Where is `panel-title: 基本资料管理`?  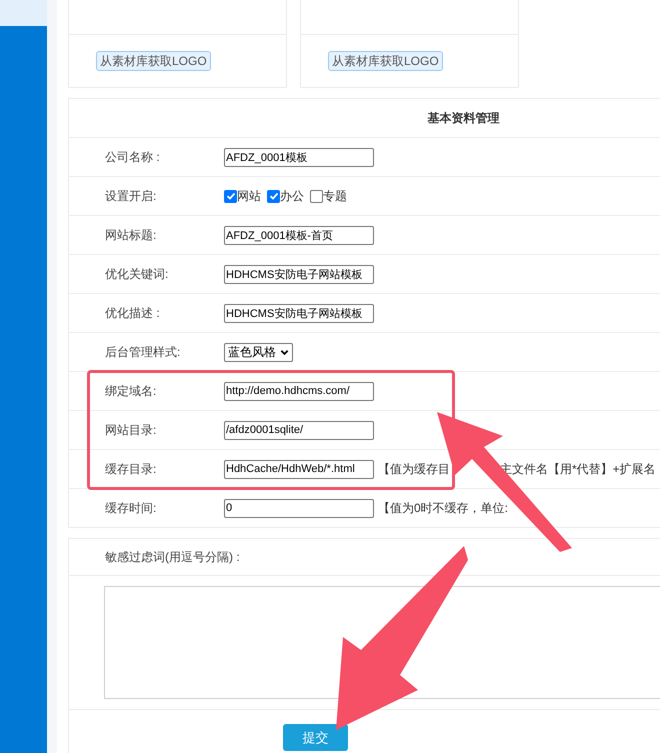
panel-title: 基本资料管理 is located at coordinates (463, 118).